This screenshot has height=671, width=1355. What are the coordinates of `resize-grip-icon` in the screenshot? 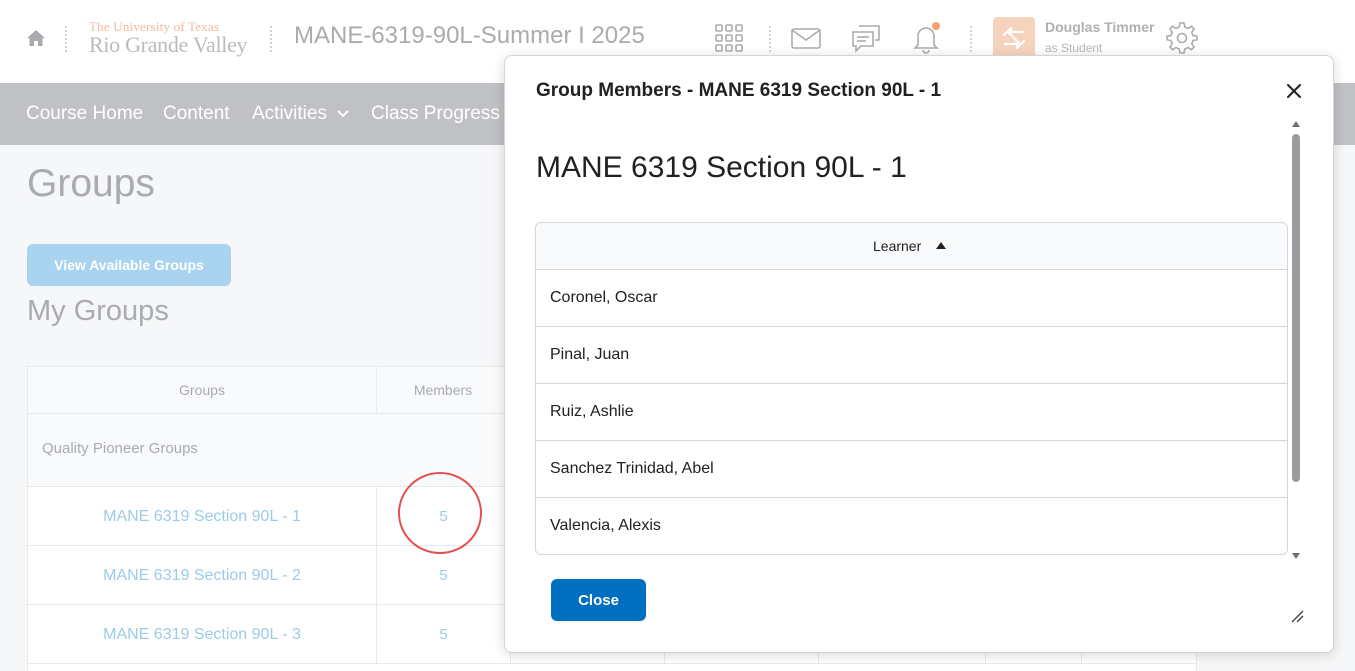 It's located at (1297, 616).